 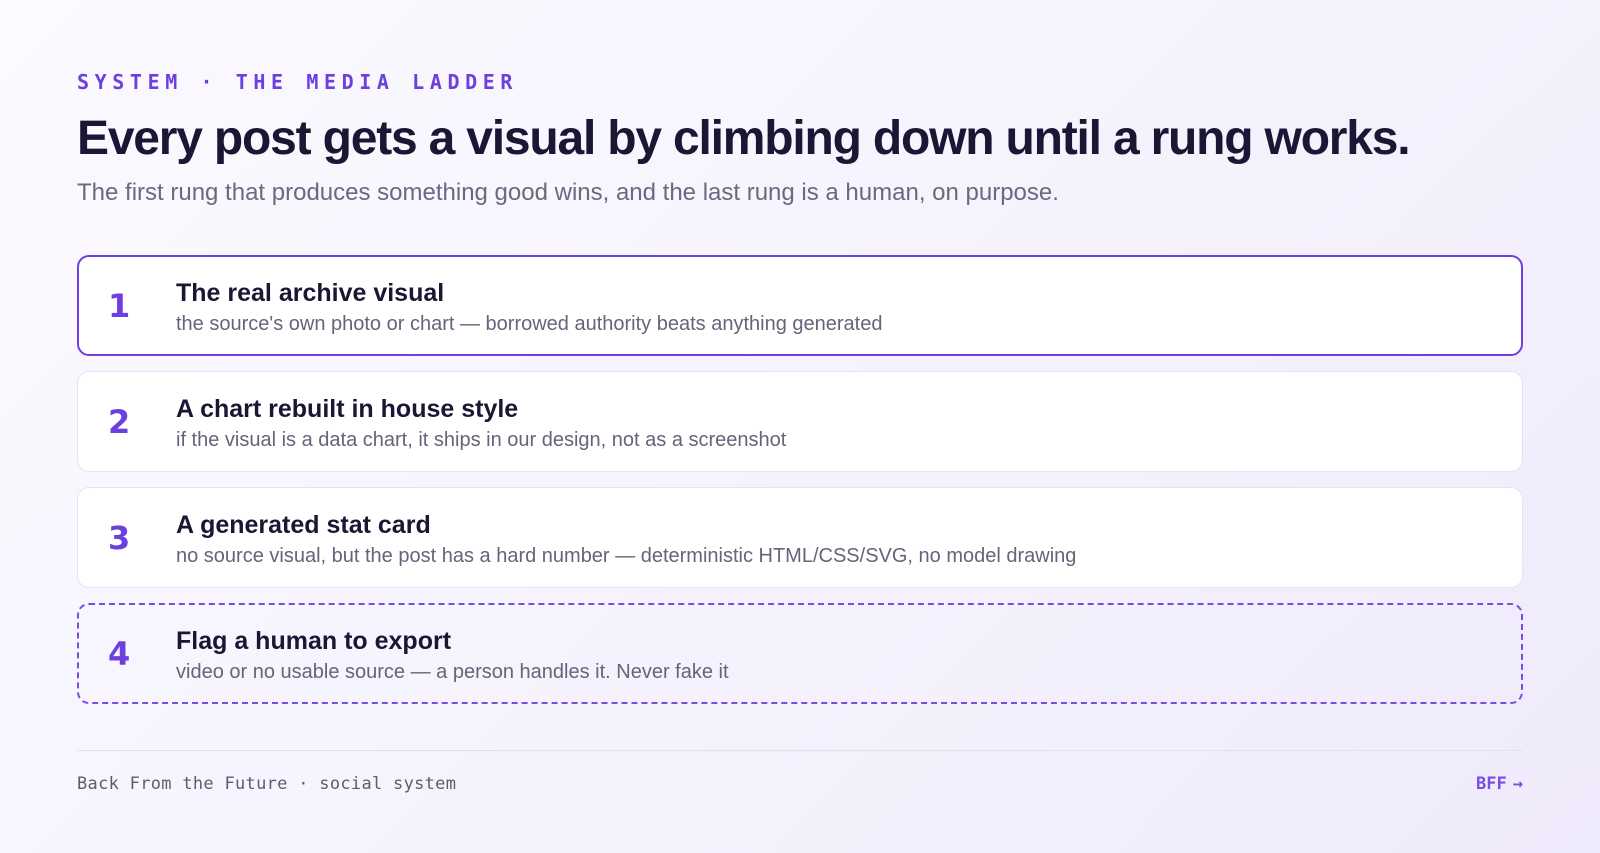 I want to click on rung-number: 1, so click(x=119, y=306).